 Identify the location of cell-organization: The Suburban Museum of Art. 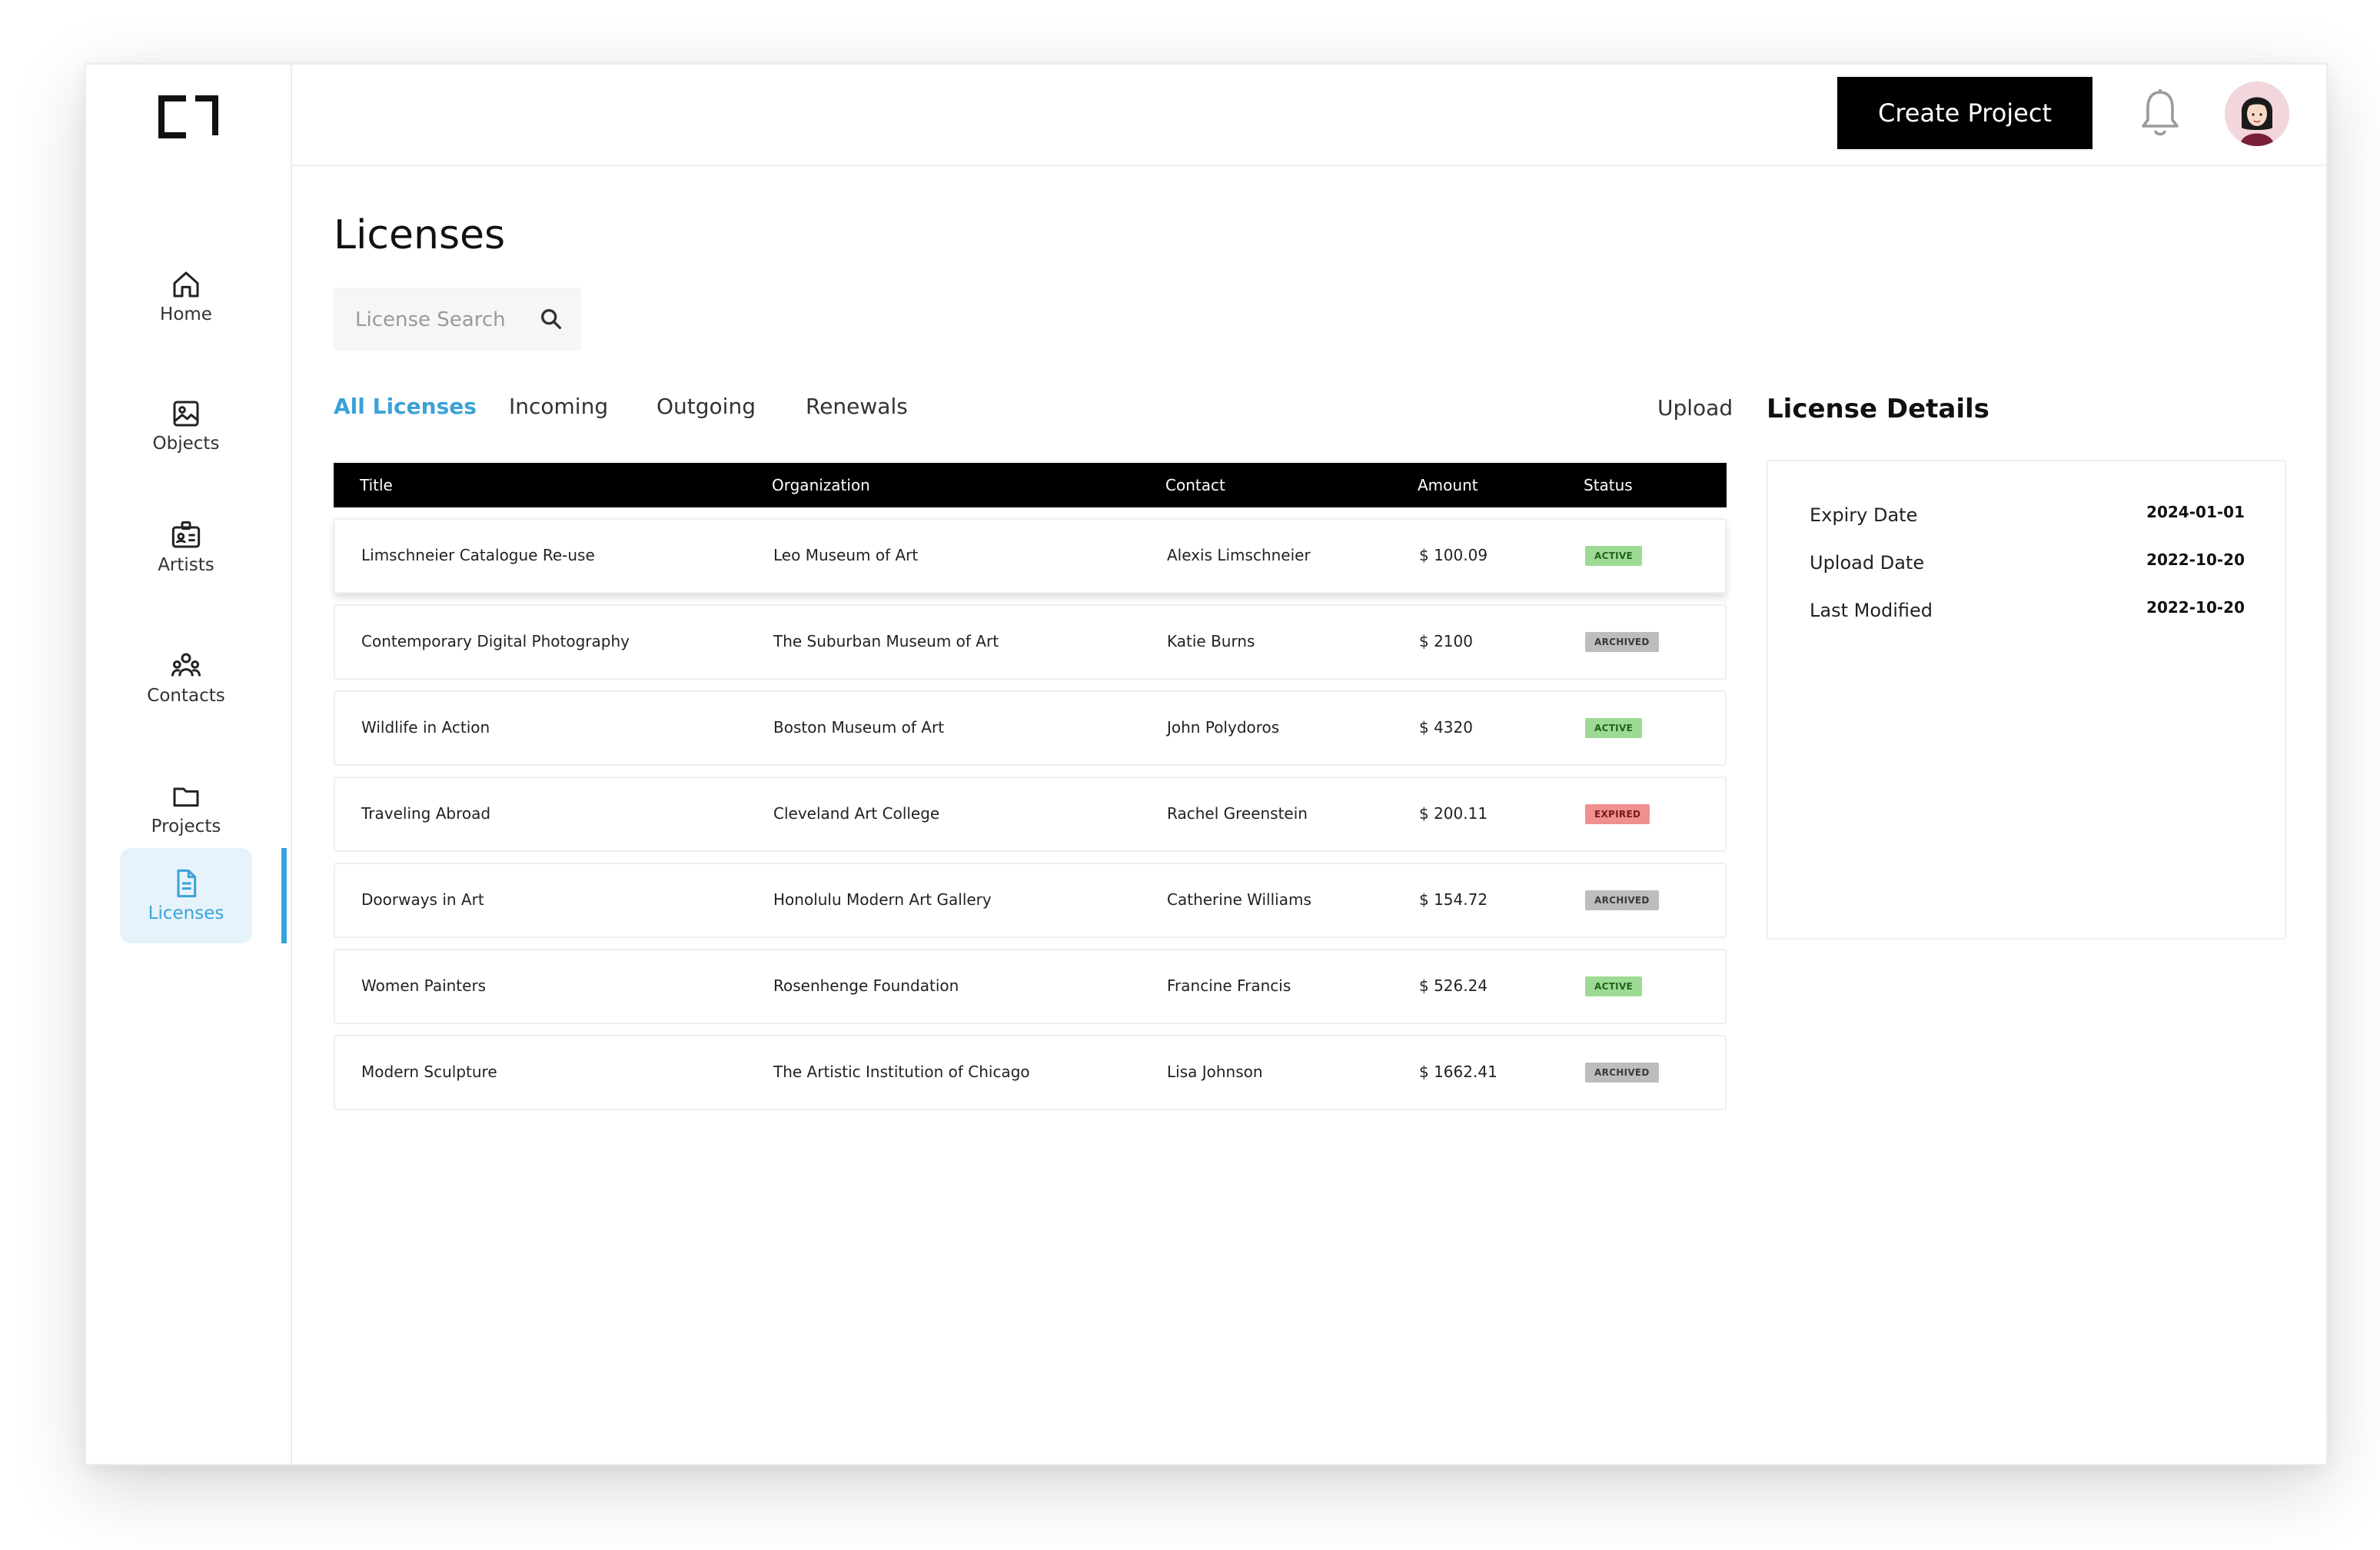
(886, 641).